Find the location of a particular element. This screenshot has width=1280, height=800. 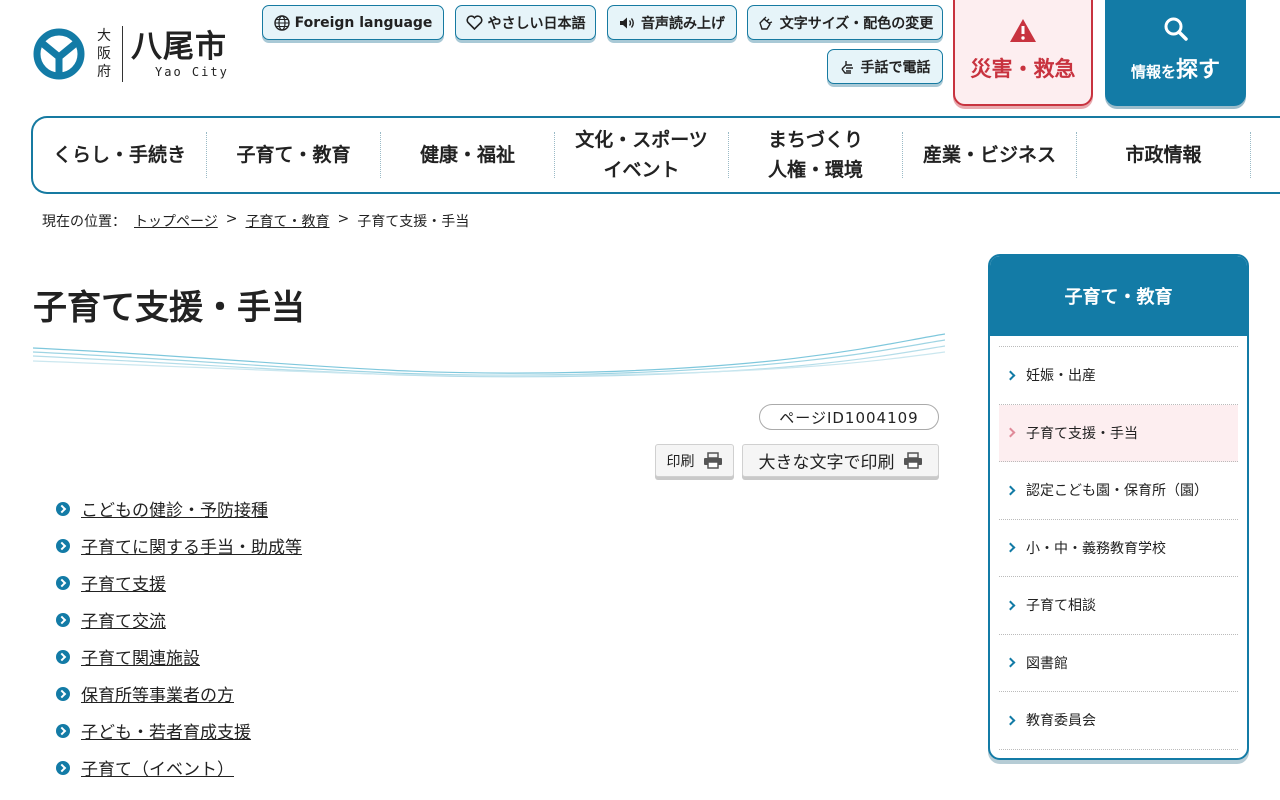

print-button: 印刷 is located at coordinates (694, 460).